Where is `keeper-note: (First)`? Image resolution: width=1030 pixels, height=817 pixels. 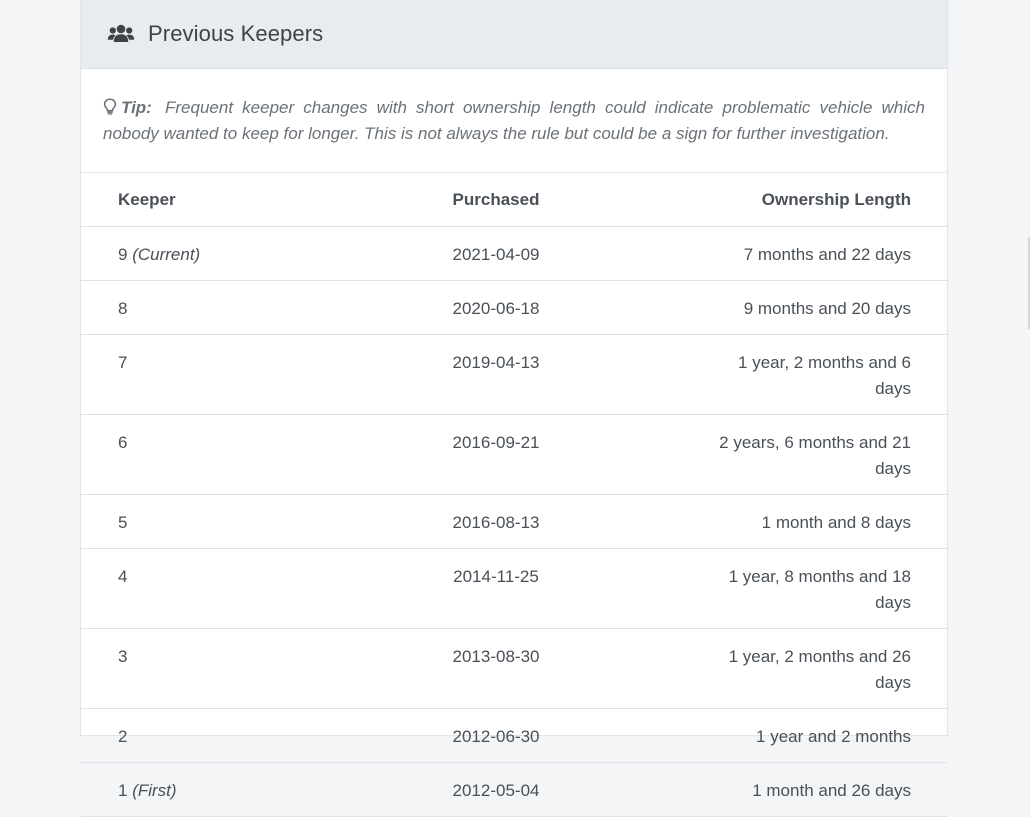 keeper-note: (First) is located at coordinates (154, 790).